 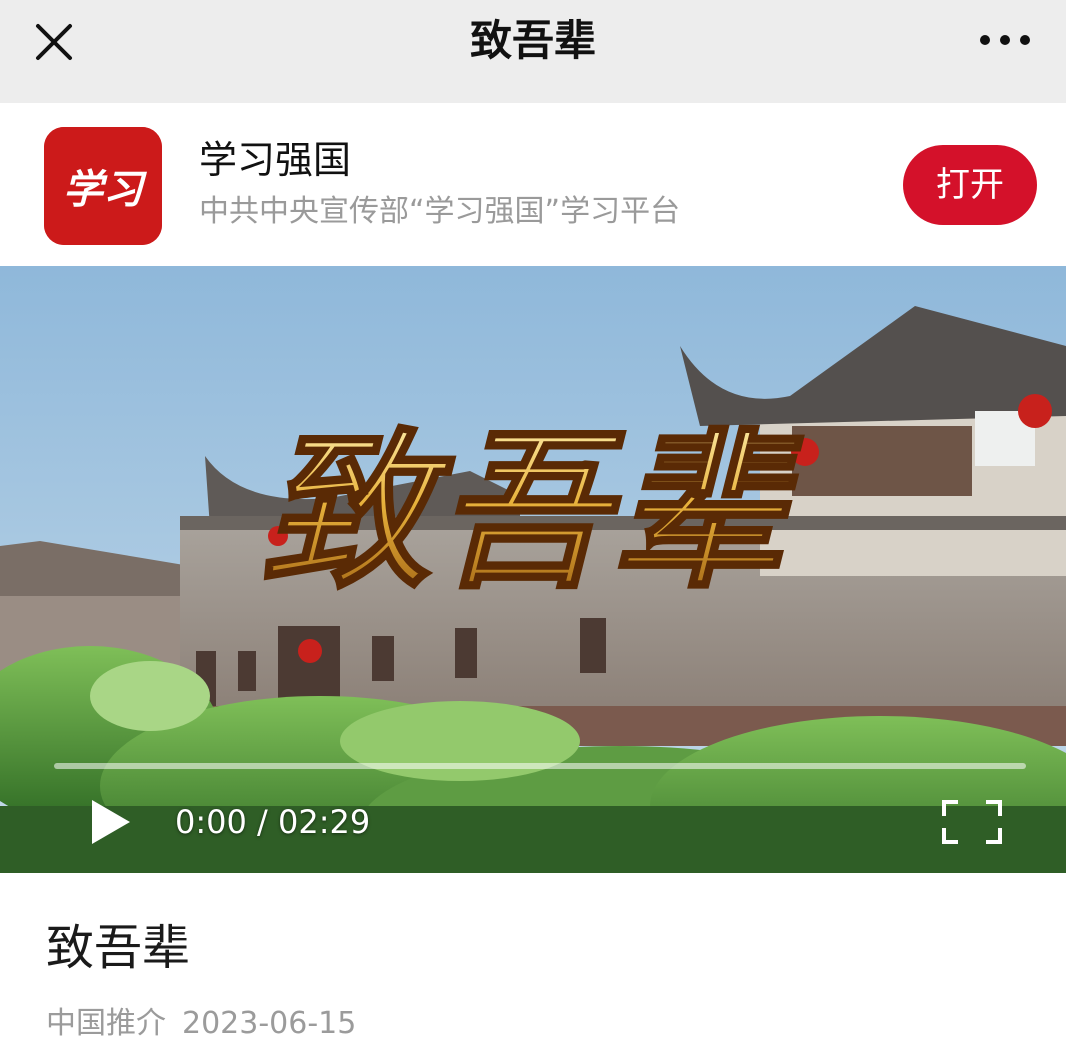 What do you see at coordinates (272, 822) in the screenshot?
I see `time-display: 0:00 / 02:29` at bounding box center [272, 822].